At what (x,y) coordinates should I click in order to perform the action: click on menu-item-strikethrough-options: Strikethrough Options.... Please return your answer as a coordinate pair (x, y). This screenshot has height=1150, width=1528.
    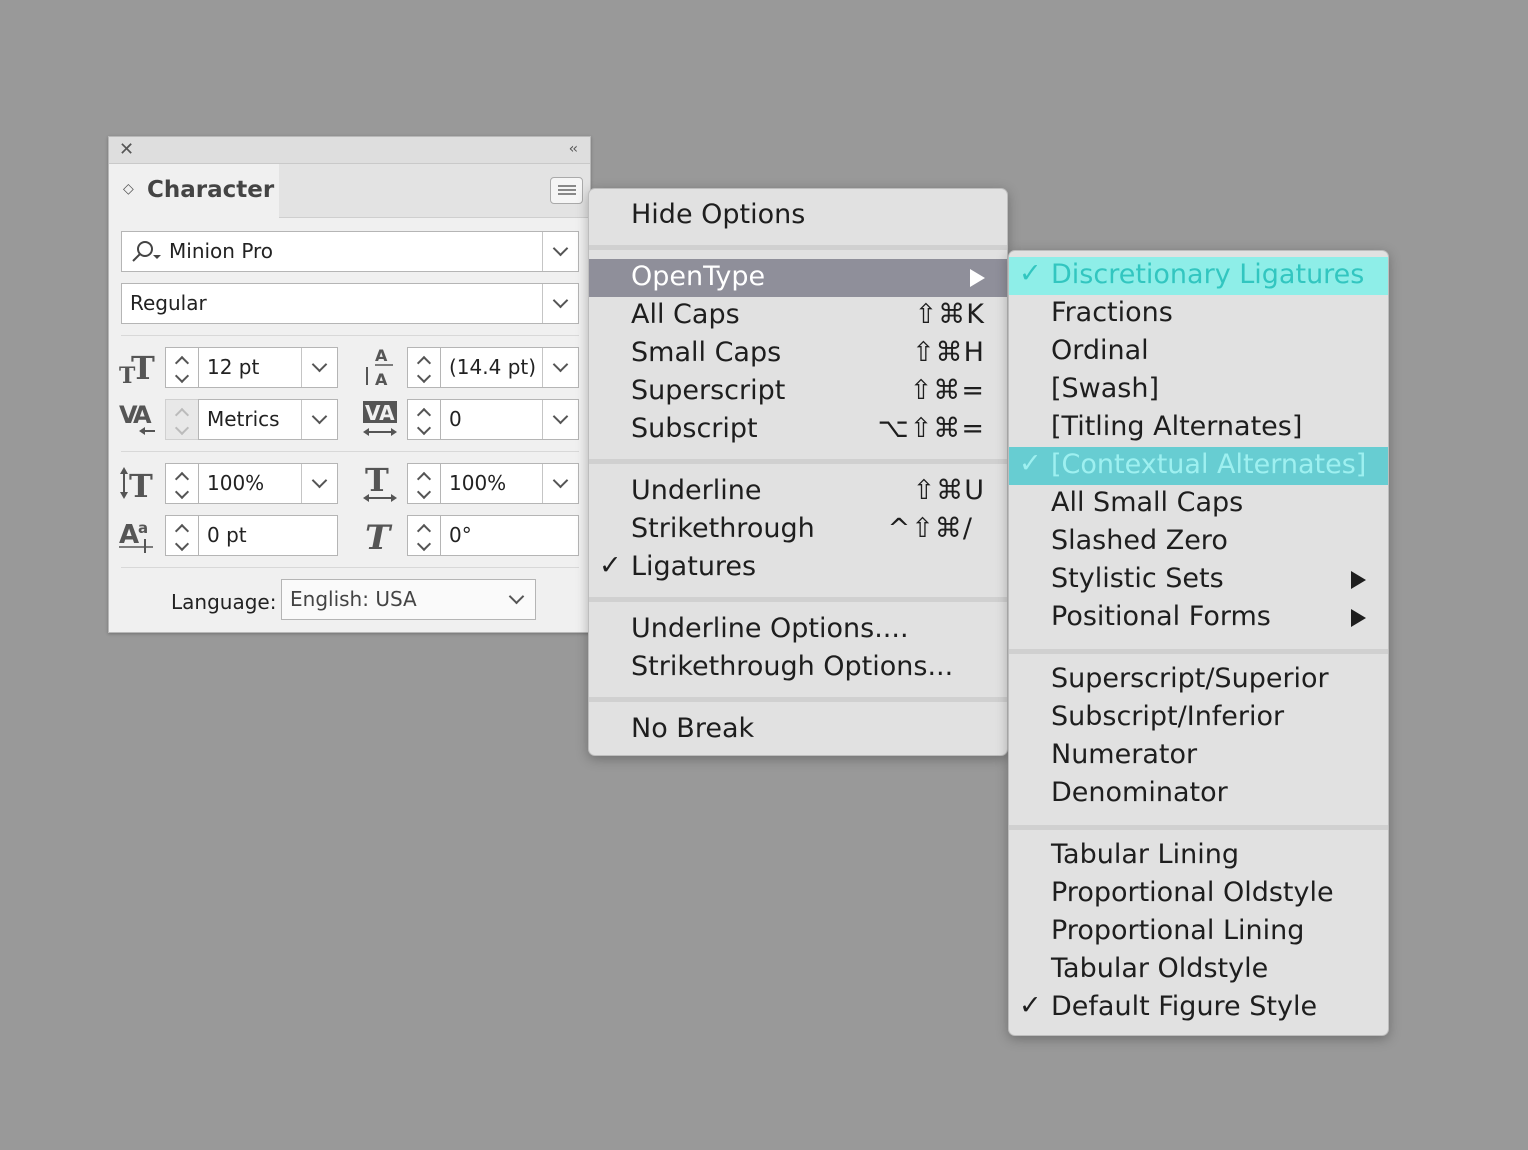
    Looking at the image, I should click on (798, 668).